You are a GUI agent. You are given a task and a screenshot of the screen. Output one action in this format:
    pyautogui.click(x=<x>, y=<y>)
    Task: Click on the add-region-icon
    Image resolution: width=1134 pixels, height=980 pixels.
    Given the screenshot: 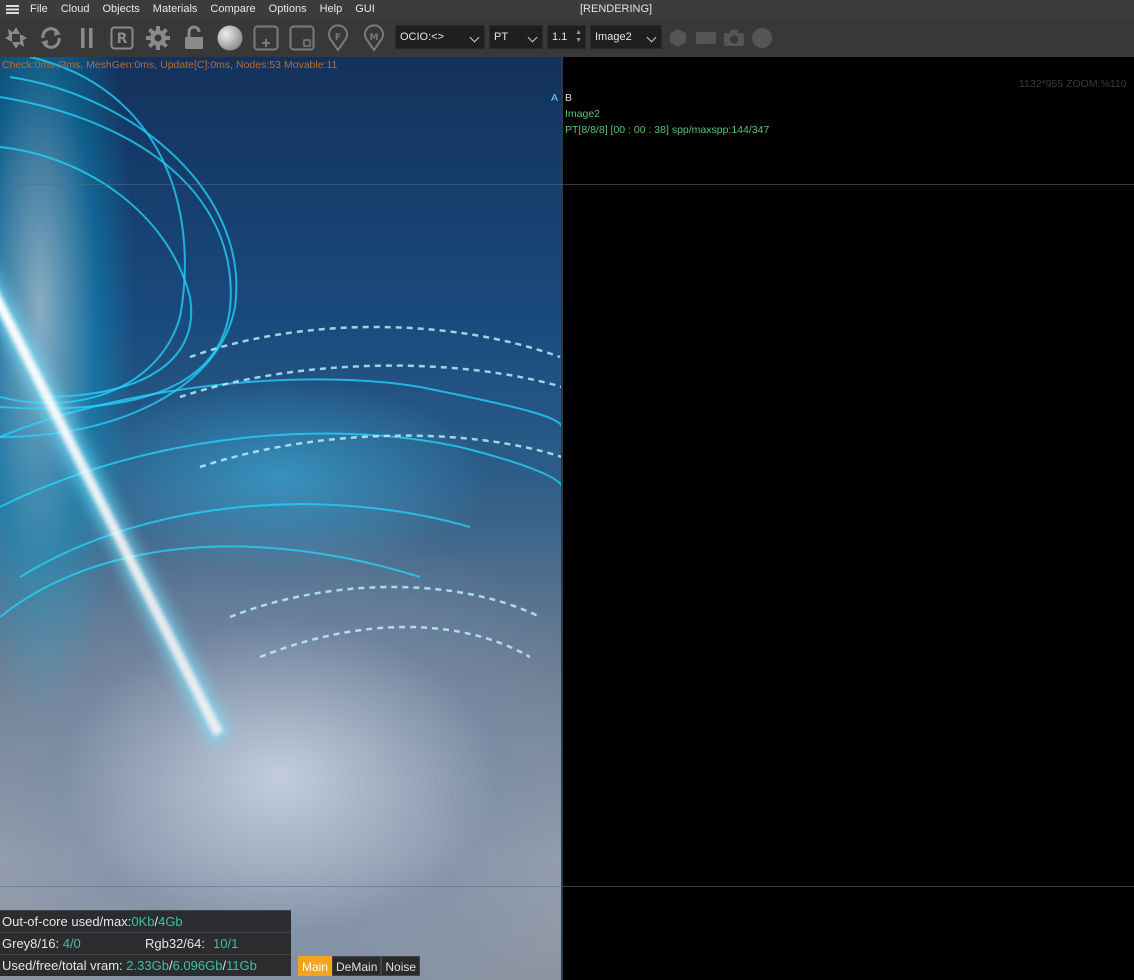 What is the action you would take?
    pyautogui.click(x=266, y=38)
    